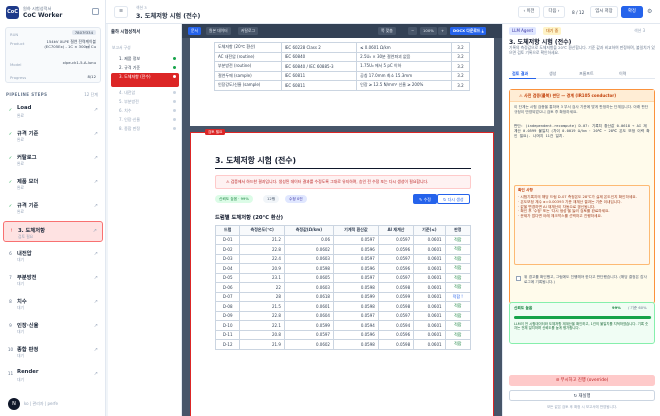 This screenshot has width=660, height=416. Describe the element at coordinates (262, 325) in the screenshot. I see `table-cell: 22.1` at that location.